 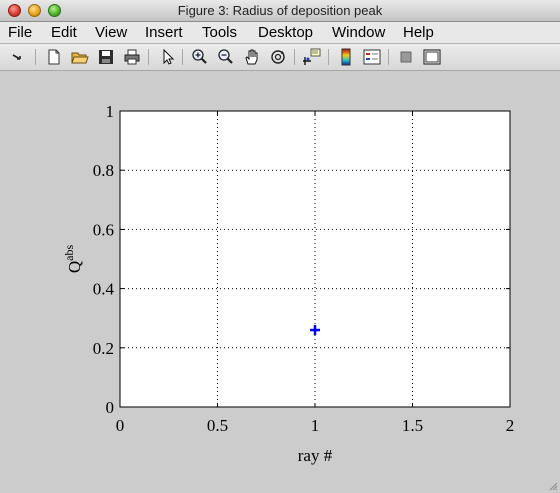 I want to click on x-tick-label: 2, so click(x=510, y=425).